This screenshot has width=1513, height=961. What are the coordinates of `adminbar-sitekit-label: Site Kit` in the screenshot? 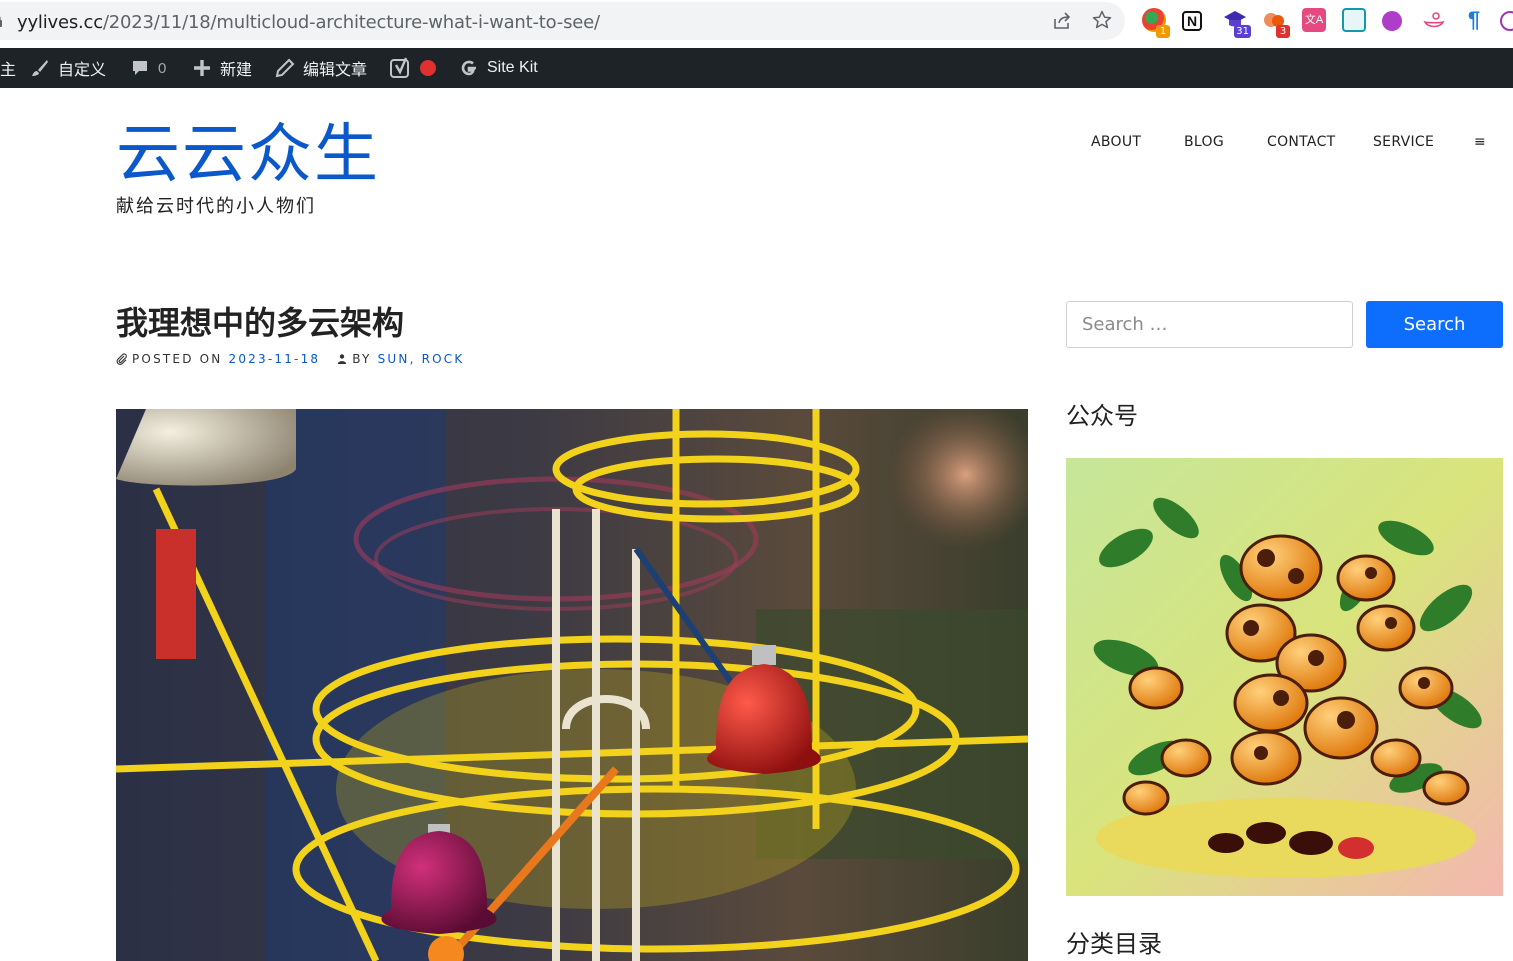 It's located at (512, 67).